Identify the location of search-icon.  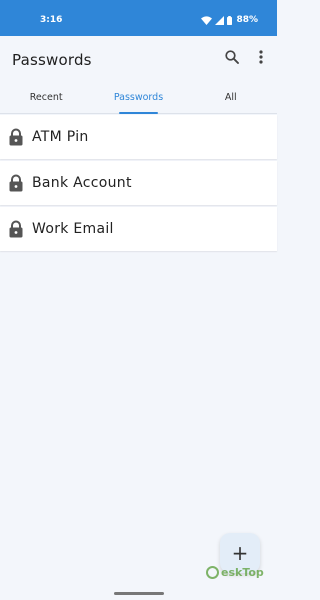
(232, 57).